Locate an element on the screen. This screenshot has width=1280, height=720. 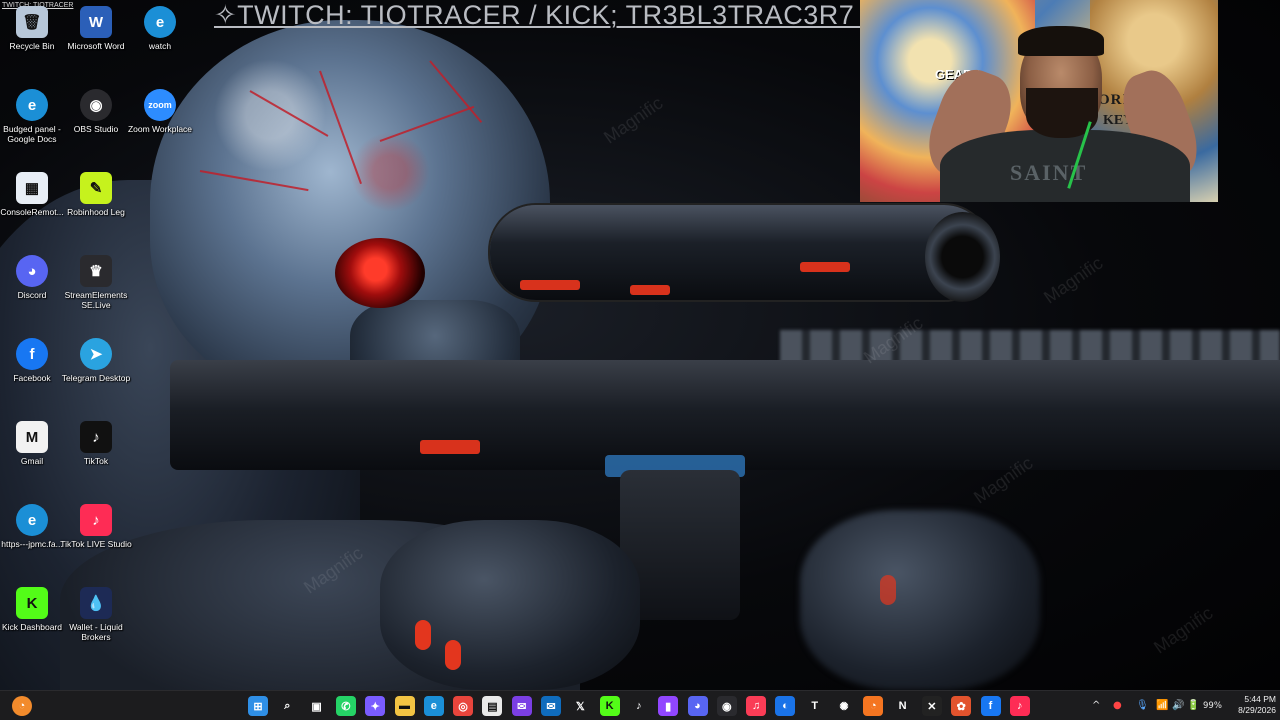
desktop-icon: zoom Zoom Workplace is located at coordinates (160, 123).